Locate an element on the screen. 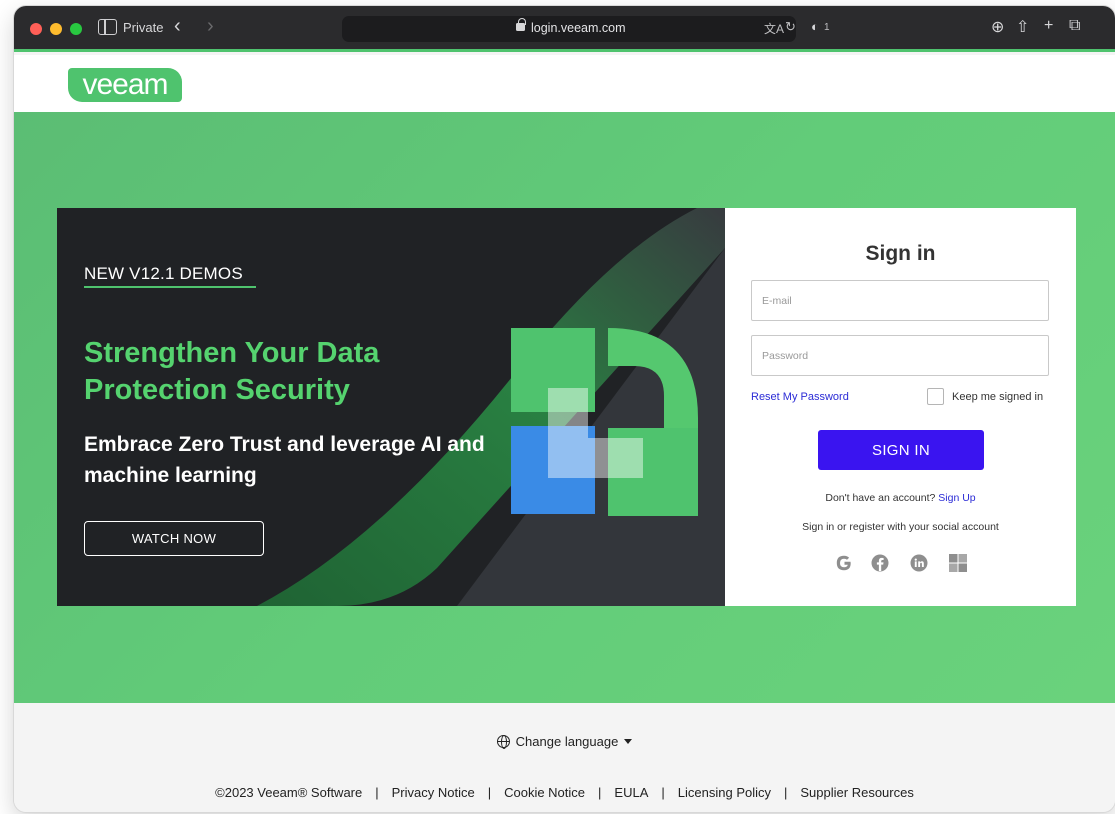  signin-title: Sign in is located at coordinates (900, 253).